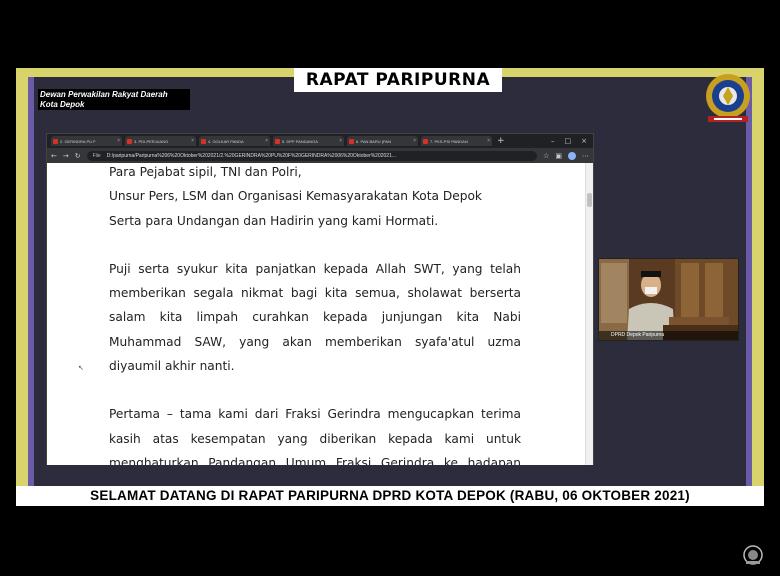 Image resolution: width=780 pixels, height=576 pixels. I want to click on forward-icon: →, so click(66, 156).